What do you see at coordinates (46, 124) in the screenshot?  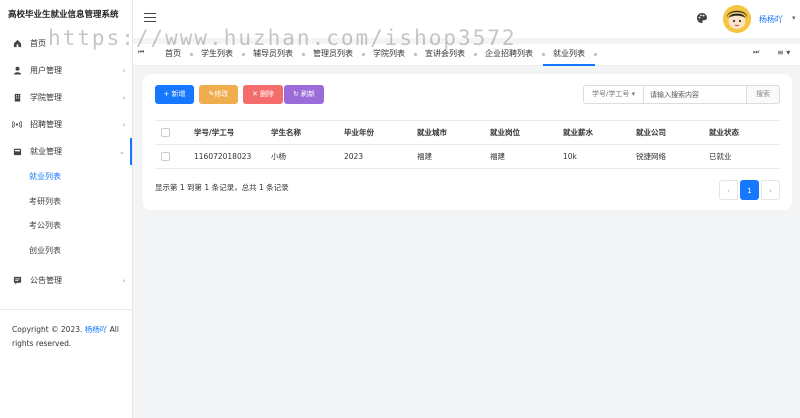 I see `sidebar-item-label: 招聘管理` at bounding box center [46, 124].